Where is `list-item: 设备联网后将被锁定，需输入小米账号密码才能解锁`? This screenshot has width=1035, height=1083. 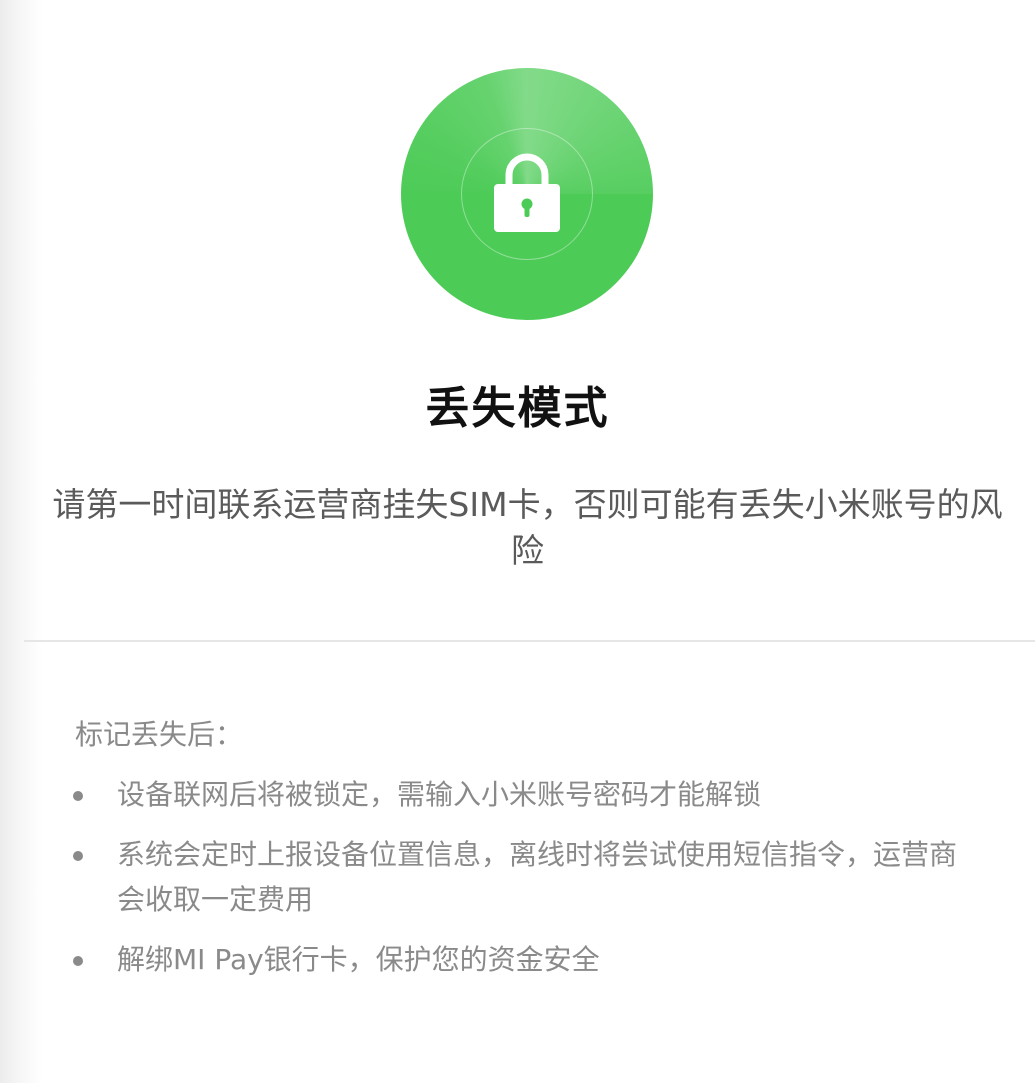 list-item: 设备联网后将被锁定，需输入小米账号密码才能解锁 is located at coordinates (520, 794).